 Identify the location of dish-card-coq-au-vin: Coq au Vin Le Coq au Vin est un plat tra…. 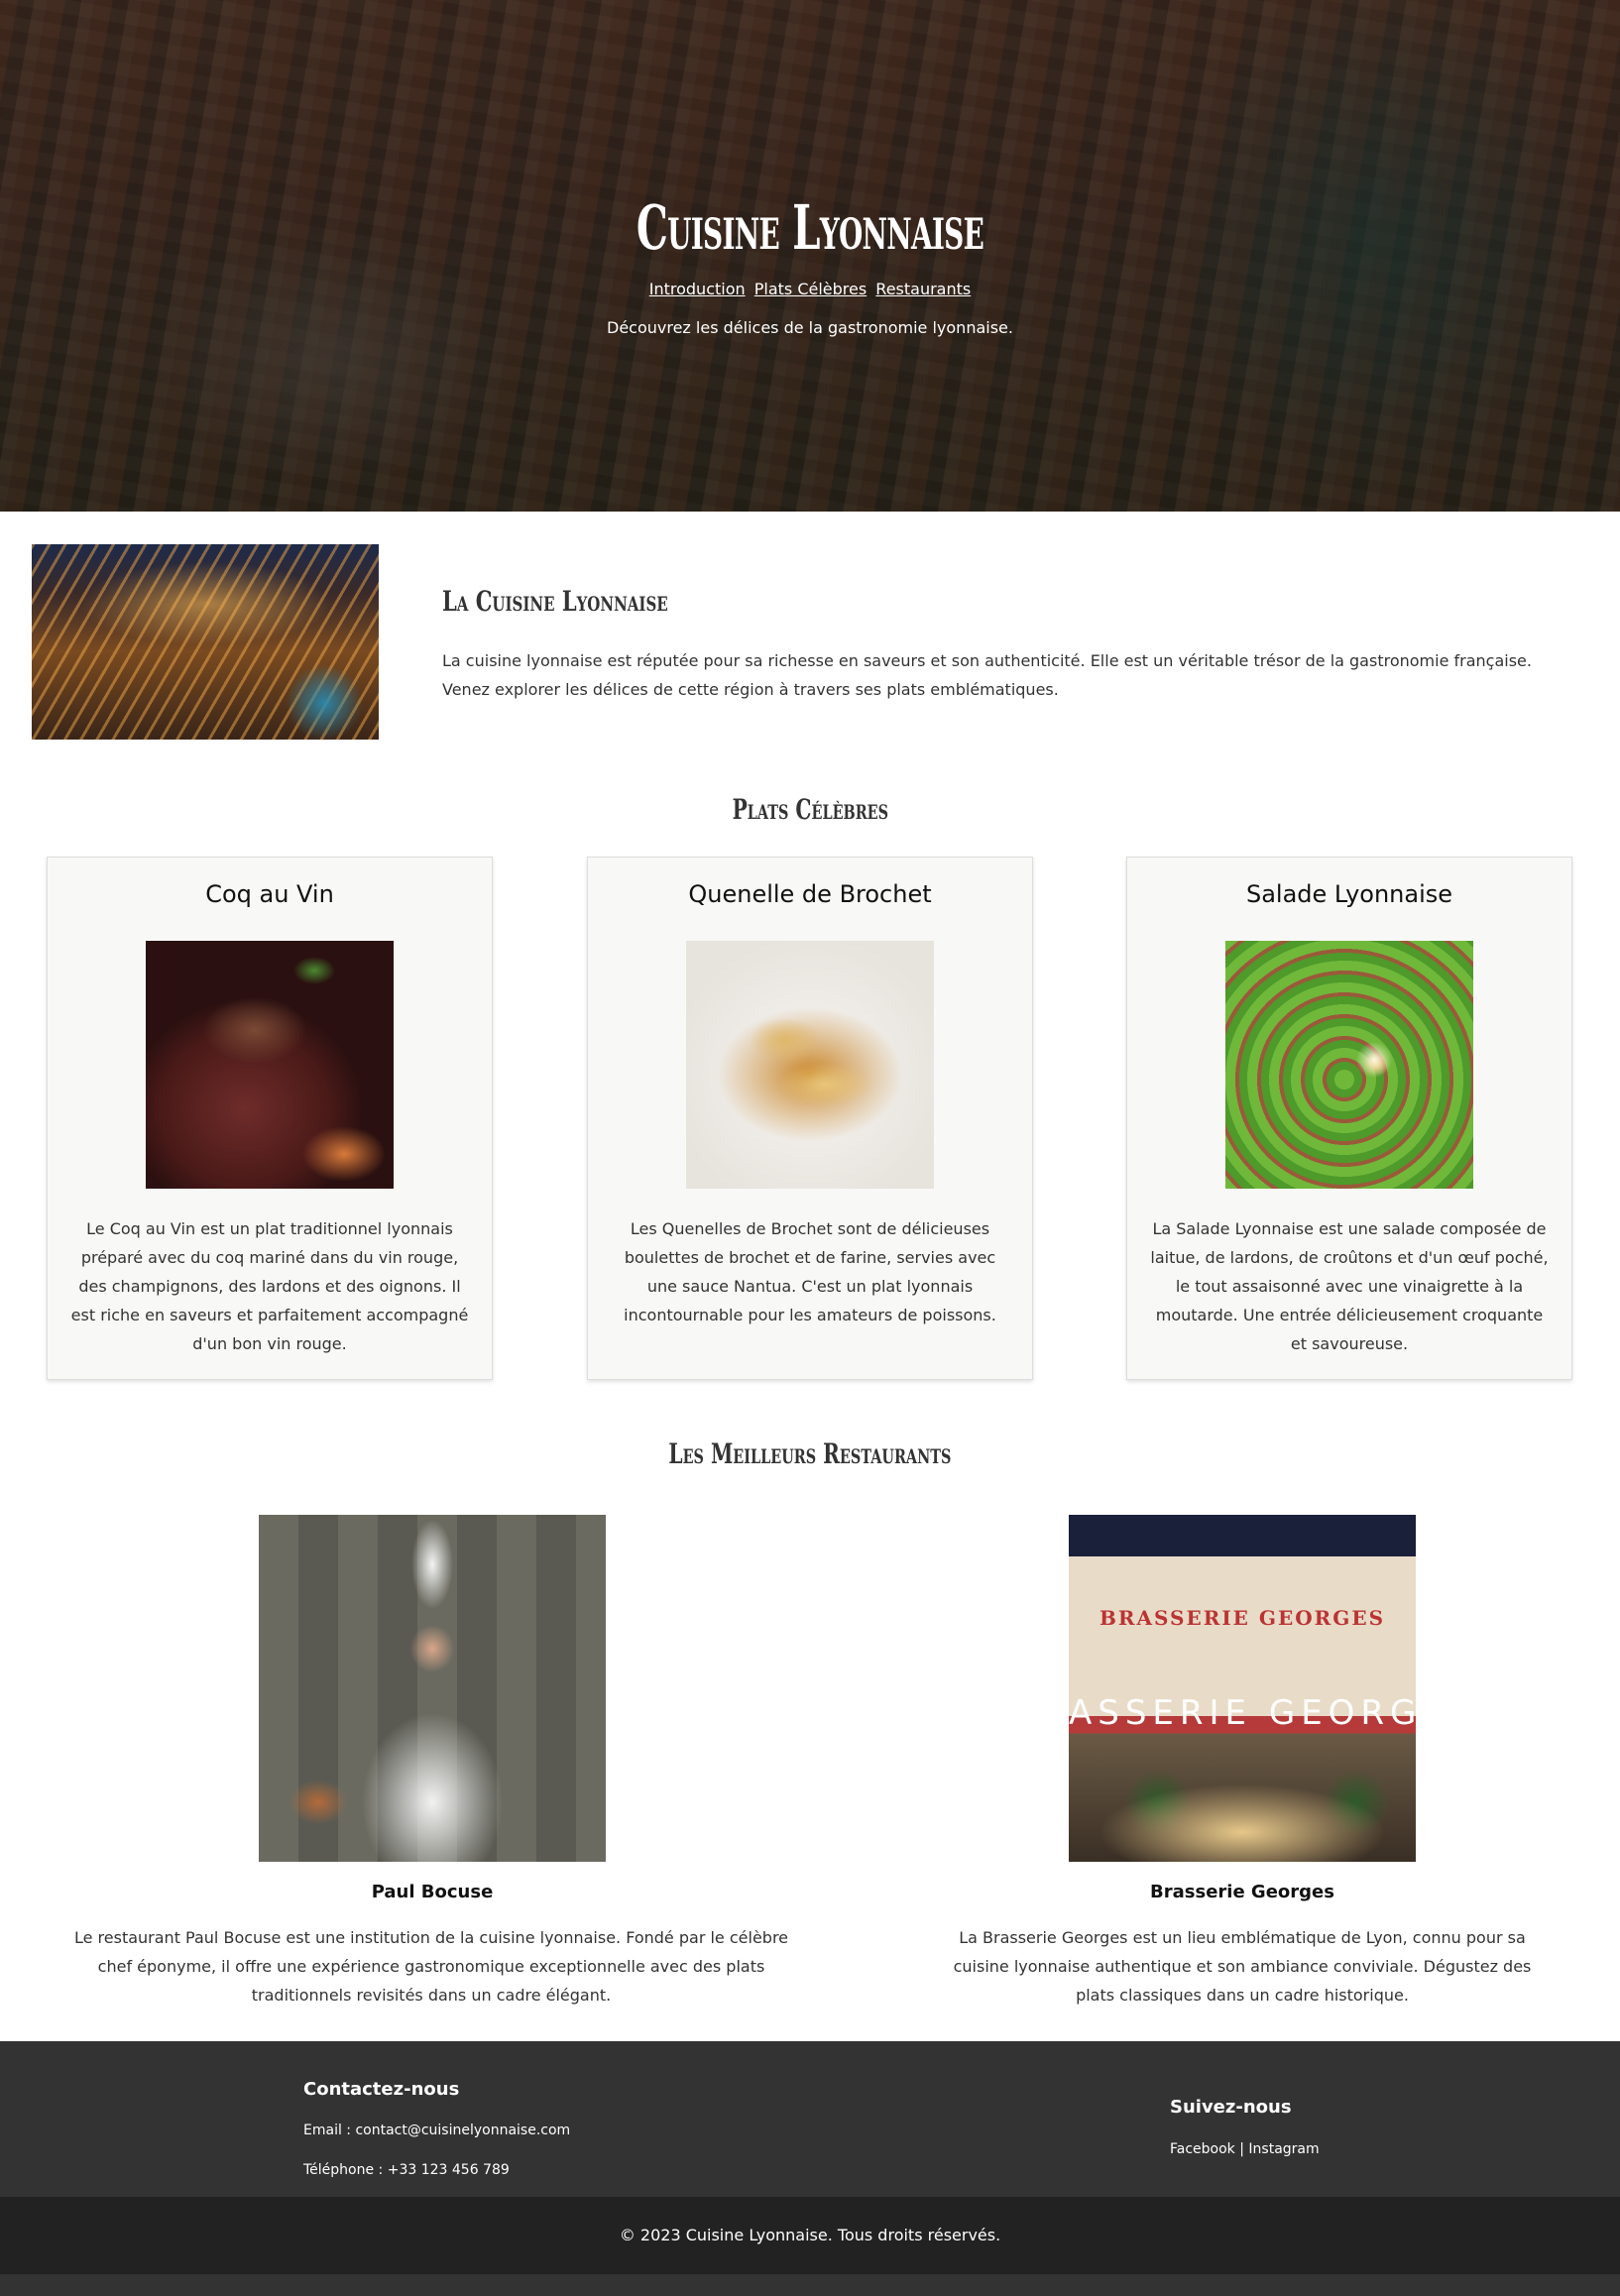
(270, 1118).